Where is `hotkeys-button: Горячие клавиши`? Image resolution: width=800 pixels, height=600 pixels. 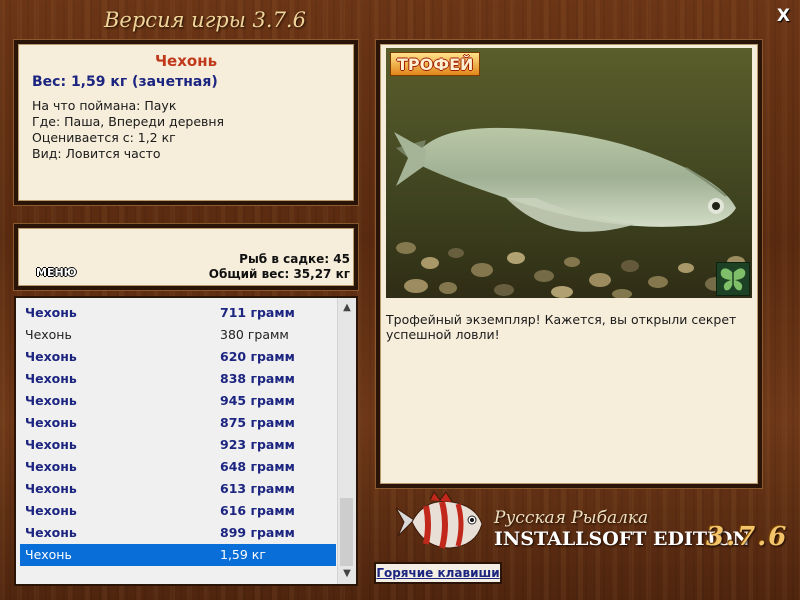 hotkeys-button: Горячие клавиши is located at coordinates (438, 573).